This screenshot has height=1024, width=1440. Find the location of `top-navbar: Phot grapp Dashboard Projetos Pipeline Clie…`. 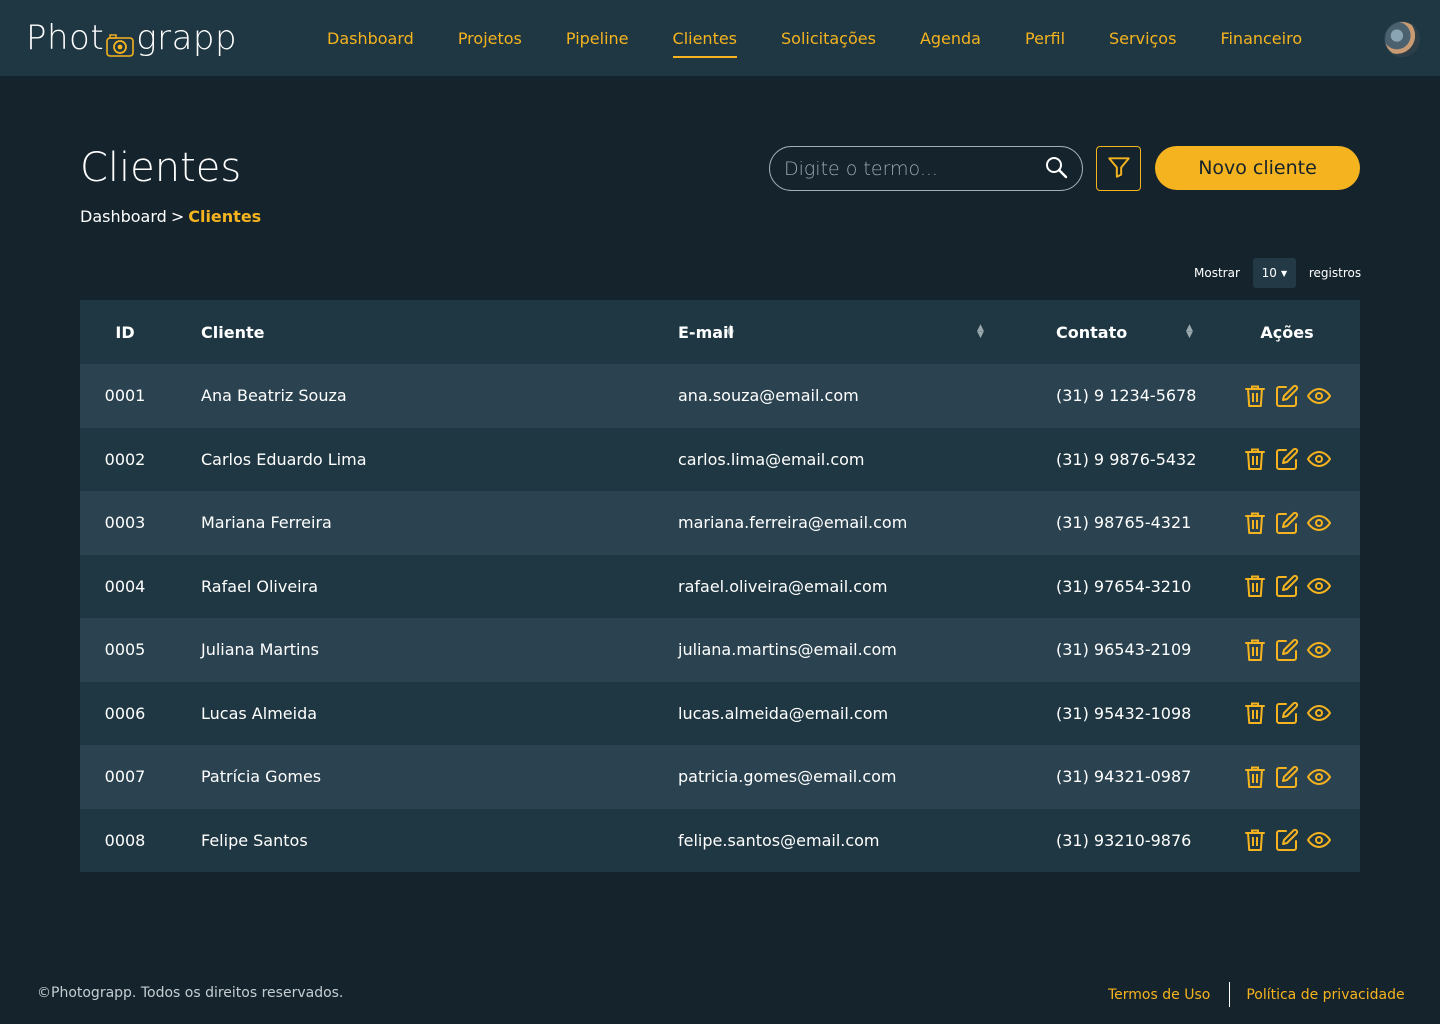

top-navbar: Phot grapp Dashboard Projetos Pipeline Clie… is located at coordinates (720, 38).